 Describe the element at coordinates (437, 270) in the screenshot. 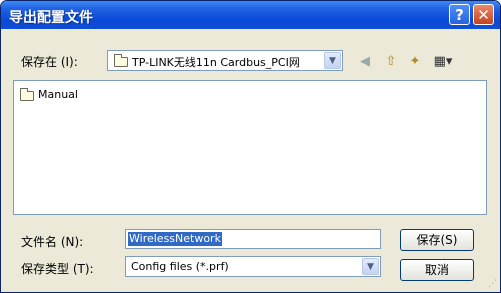

I see `cancel-button: 取消` at that location.